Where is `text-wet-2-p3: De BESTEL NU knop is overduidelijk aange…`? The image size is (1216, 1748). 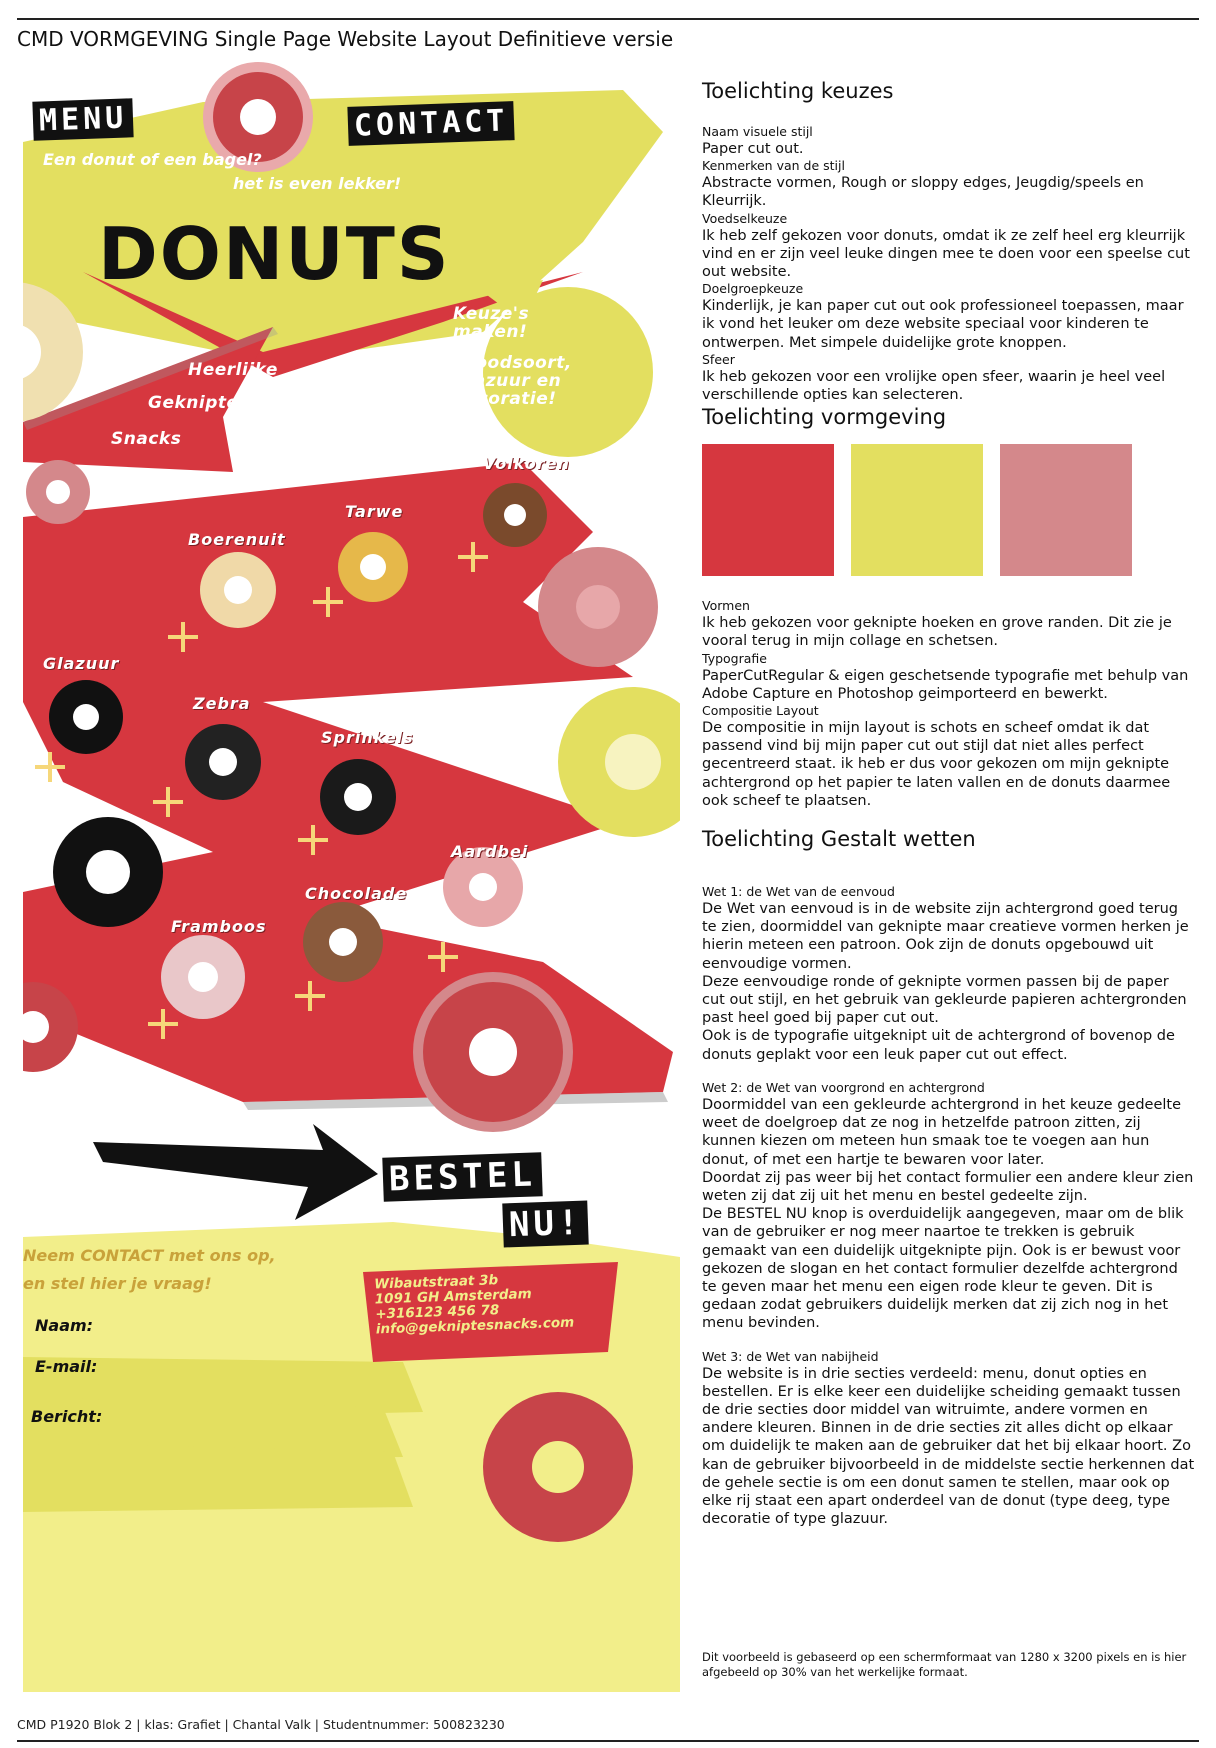
text-wet-2-p3: De BESTEL NU knop is overduidelijk aange… is located at coordinates (943, 1269).